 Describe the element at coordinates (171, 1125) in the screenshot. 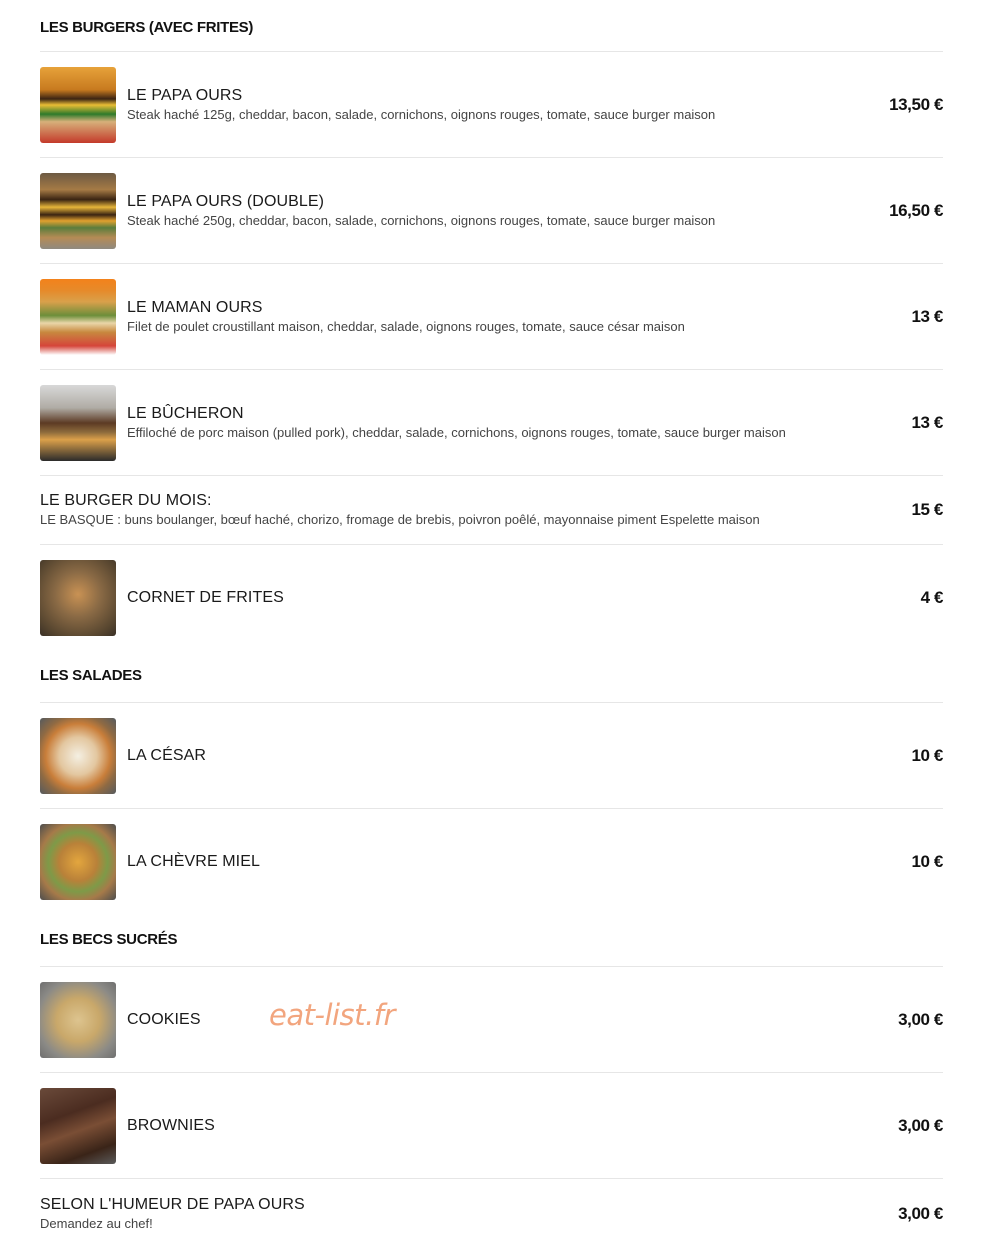

I see `item-name: BROWNIES` at that location.